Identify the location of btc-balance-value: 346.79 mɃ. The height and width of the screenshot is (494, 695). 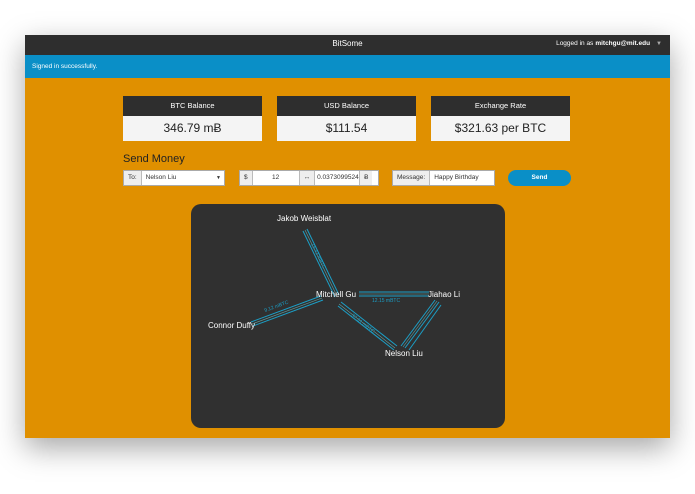
(192, 128).